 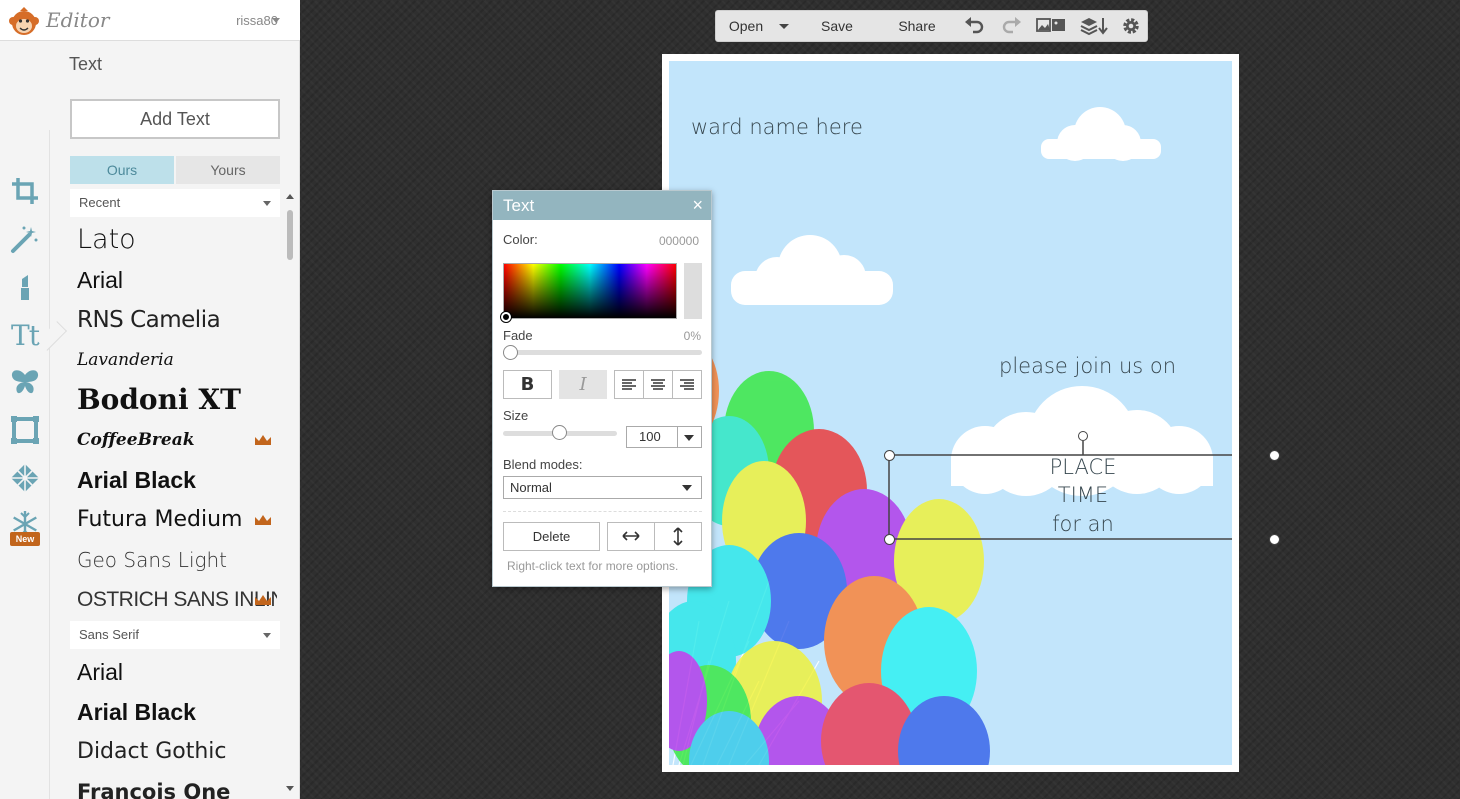 I want to click on undo-icon, so click(x=975, y=26).